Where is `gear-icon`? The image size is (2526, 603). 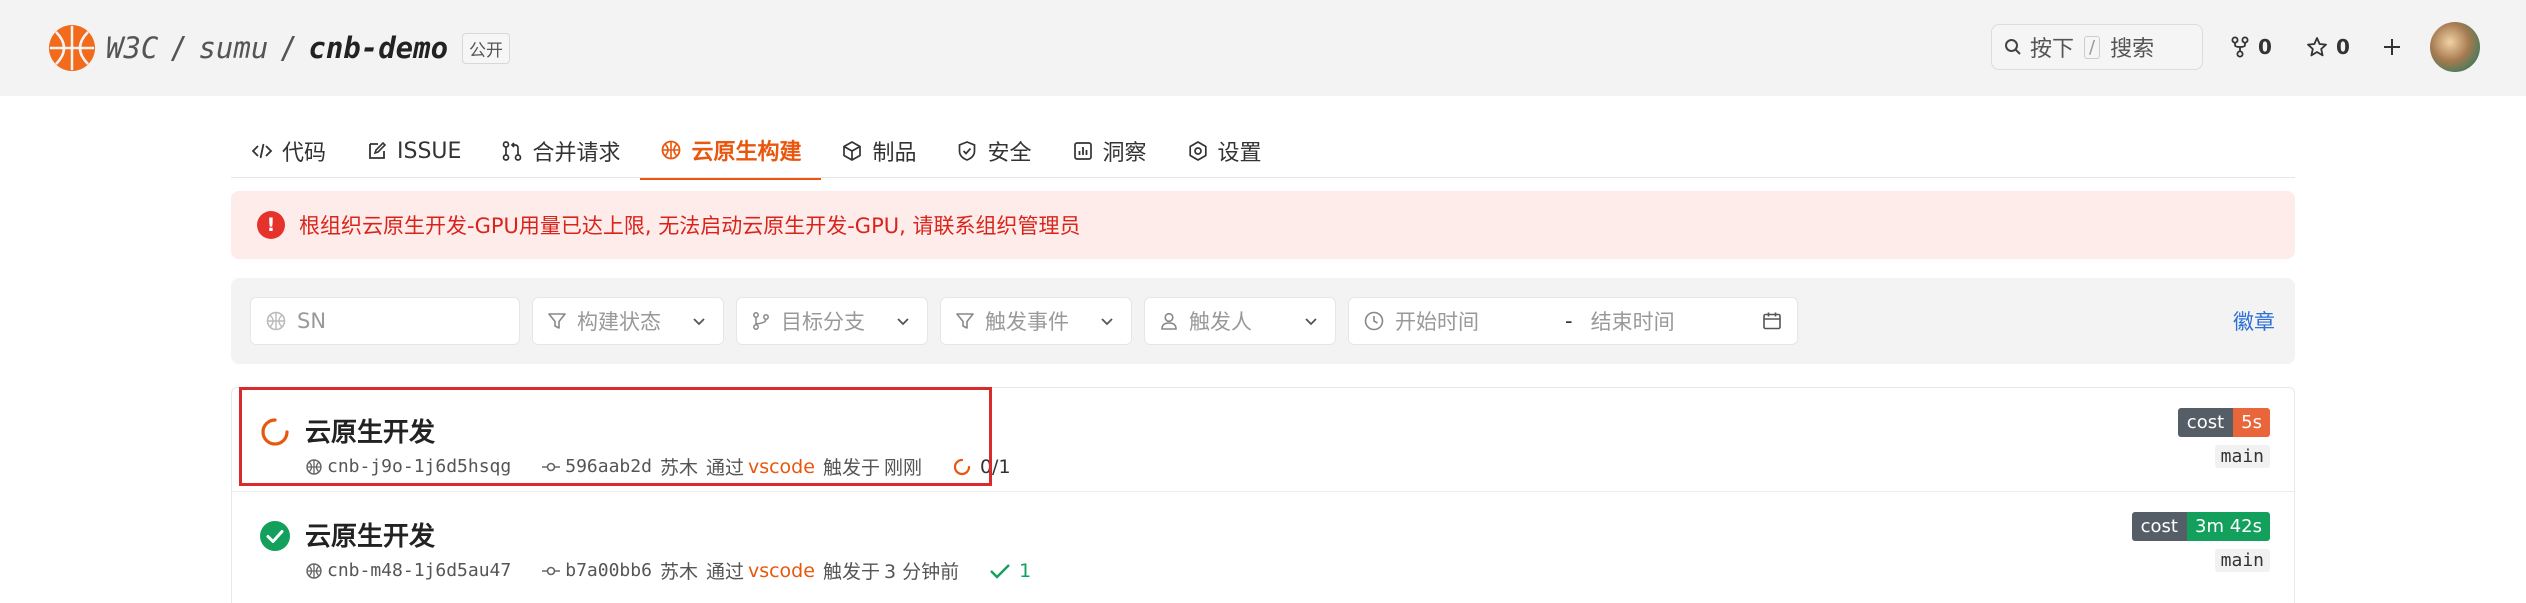 gear-icon is located at coordinates (1197, 151).